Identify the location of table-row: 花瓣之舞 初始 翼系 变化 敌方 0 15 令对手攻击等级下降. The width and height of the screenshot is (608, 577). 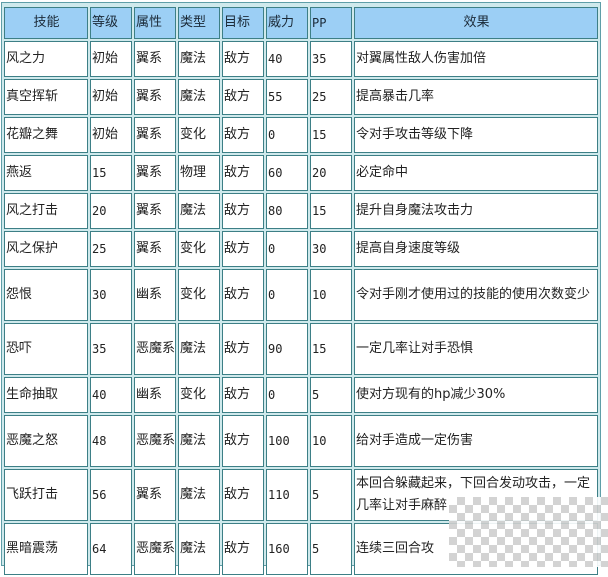
(301, 135).